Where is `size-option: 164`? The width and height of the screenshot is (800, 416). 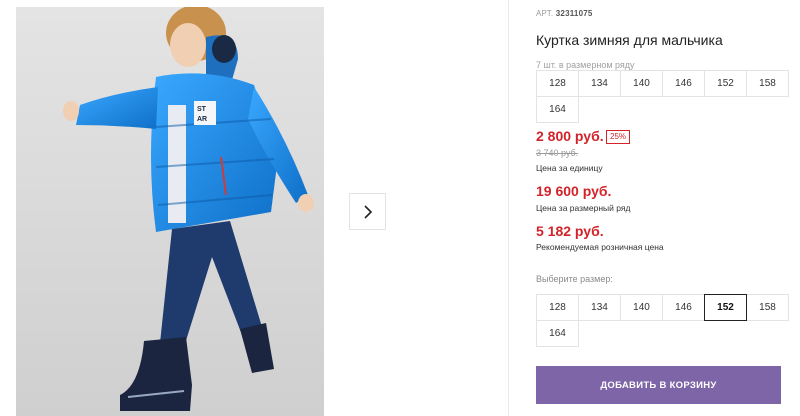
size-option: 164 is located at coordinates (557, 333).